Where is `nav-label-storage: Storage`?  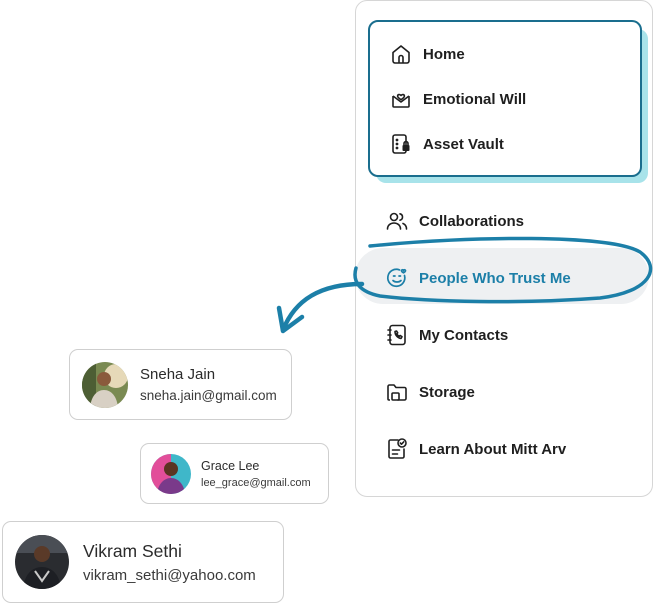 nav-label-storage: Storage is located at coordinates (447, 392).